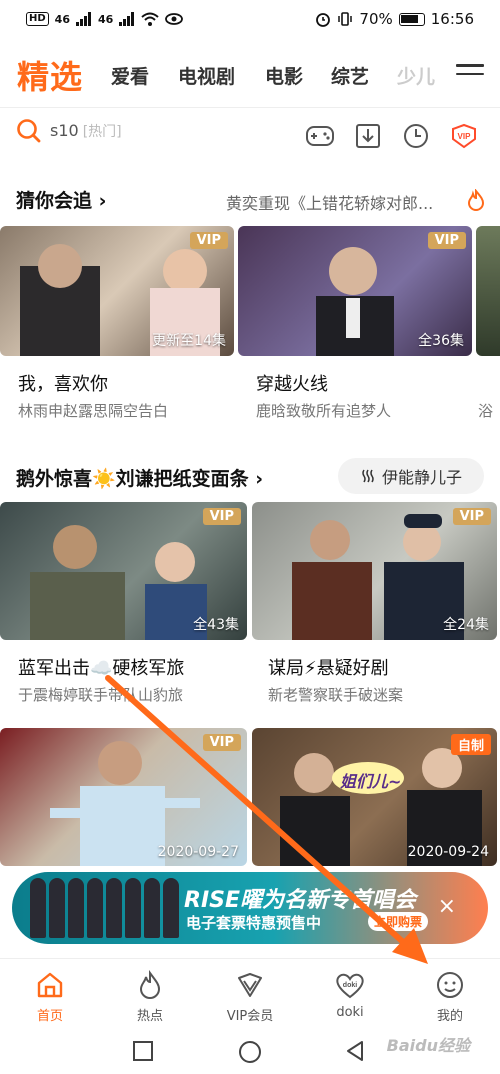 This screenshot has width=500, height=1074. What do you see at coordinates (488, 291) in the screenshot?
I see `video-thumbnail` at bounding box center [488, 291].